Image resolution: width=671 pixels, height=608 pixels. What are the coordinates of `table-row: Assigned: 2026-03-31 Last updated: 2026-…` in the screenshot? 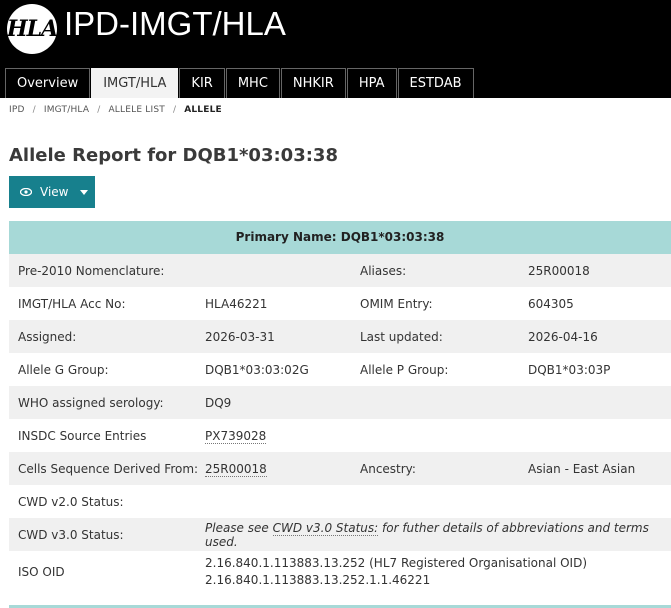 It's located at (340, 336).